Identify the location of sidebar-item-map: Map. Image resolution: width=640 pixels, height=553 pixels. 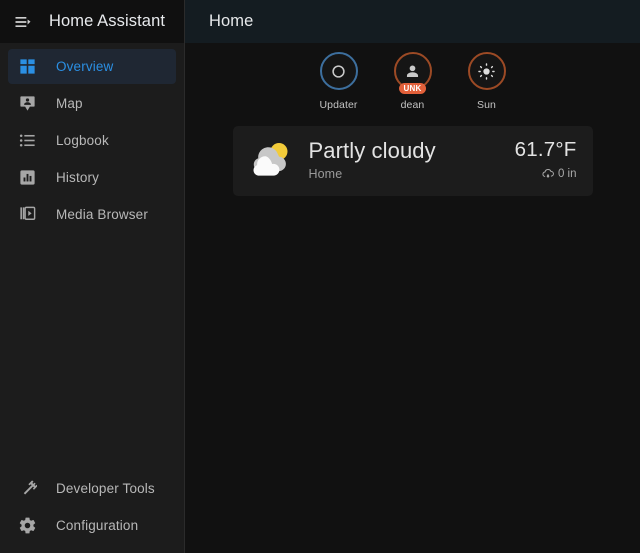
(92, 103).